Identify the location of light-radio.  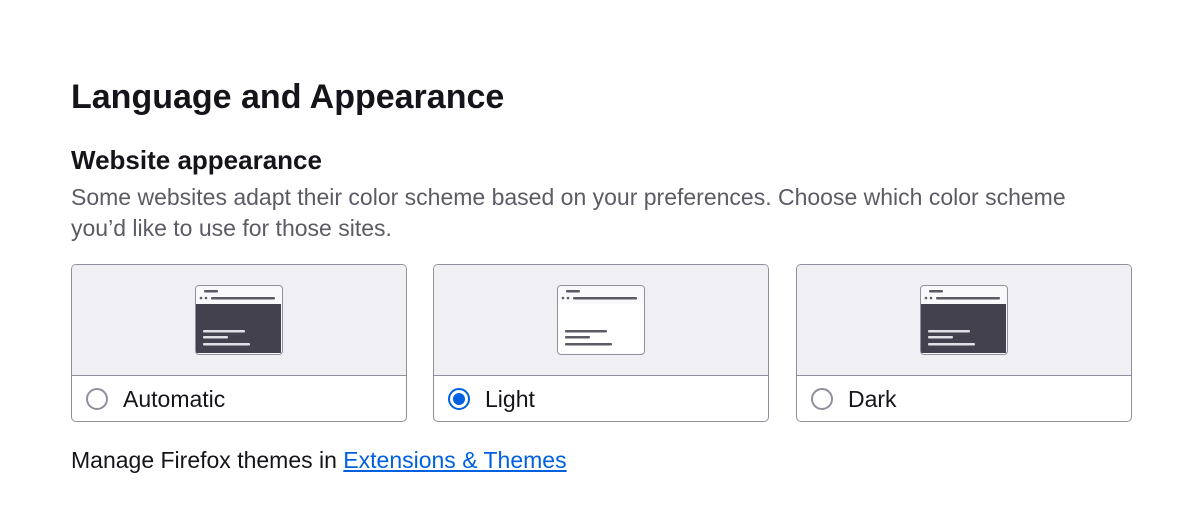
(459, 398).